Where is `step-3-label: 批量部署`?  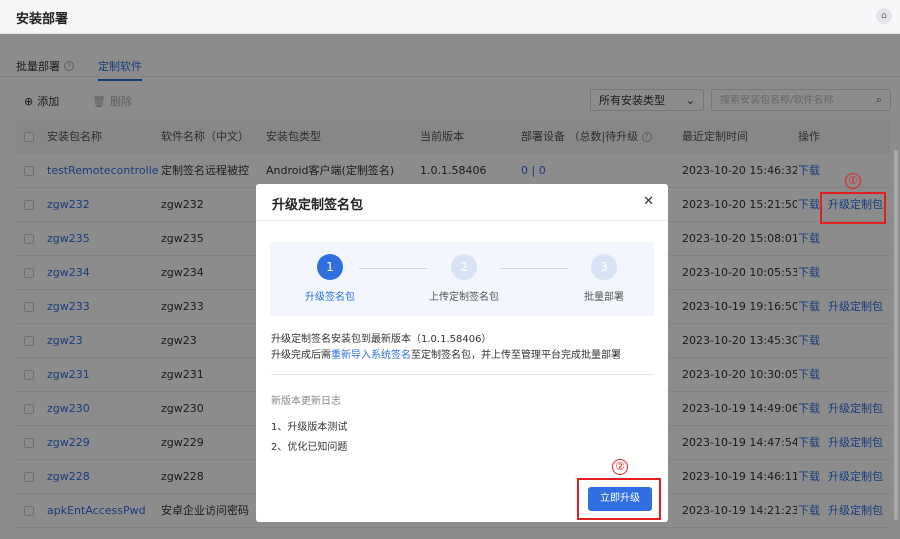 step-3-label: 批量部署 is located at coordinates (604, 297).